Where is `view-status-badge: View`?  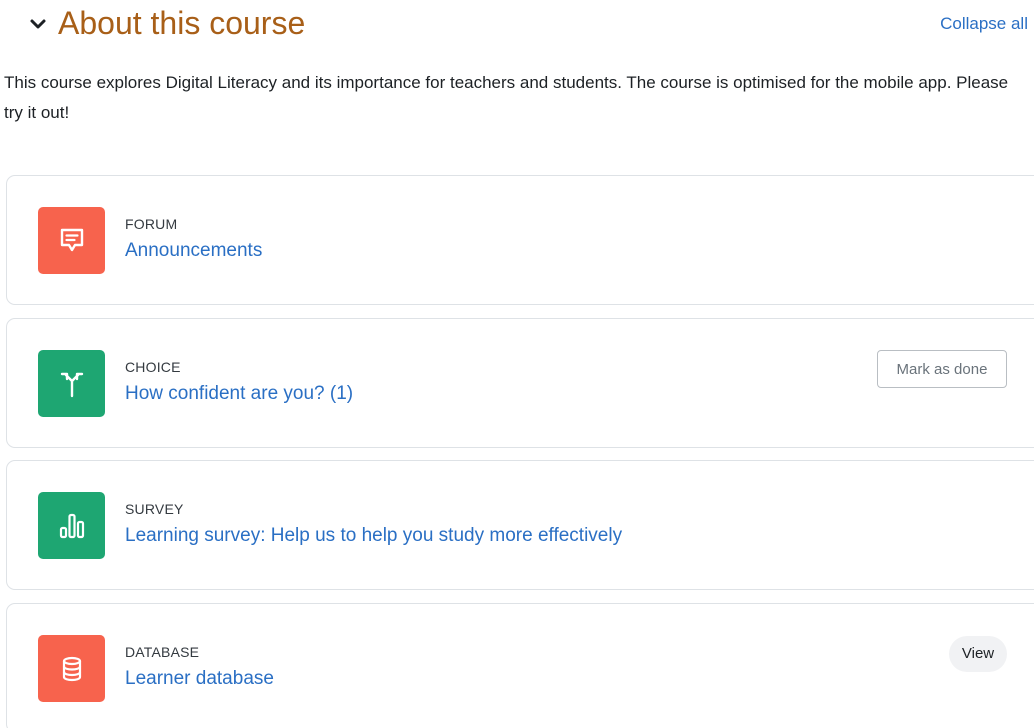 view-status-badge: View is located at coordinates (978, 654).